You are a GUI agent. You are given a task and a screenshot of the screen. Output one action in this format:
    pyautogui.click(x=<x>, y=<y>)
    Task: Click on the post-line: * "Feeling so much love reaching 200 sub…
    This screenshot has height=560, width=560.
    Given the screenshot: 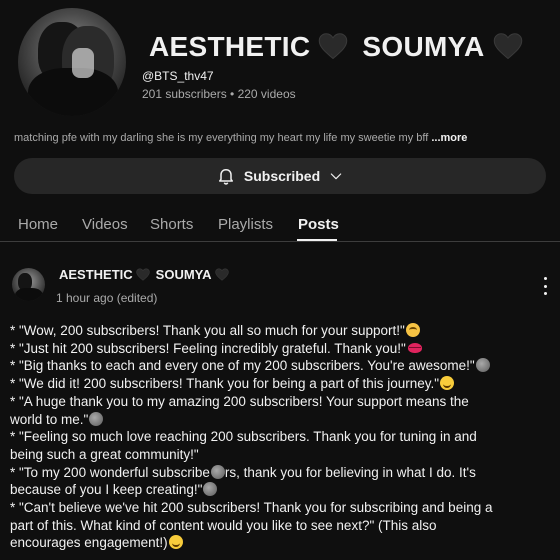 What is the action you would take?
    pyautogui.click(x=243, y=437)
    